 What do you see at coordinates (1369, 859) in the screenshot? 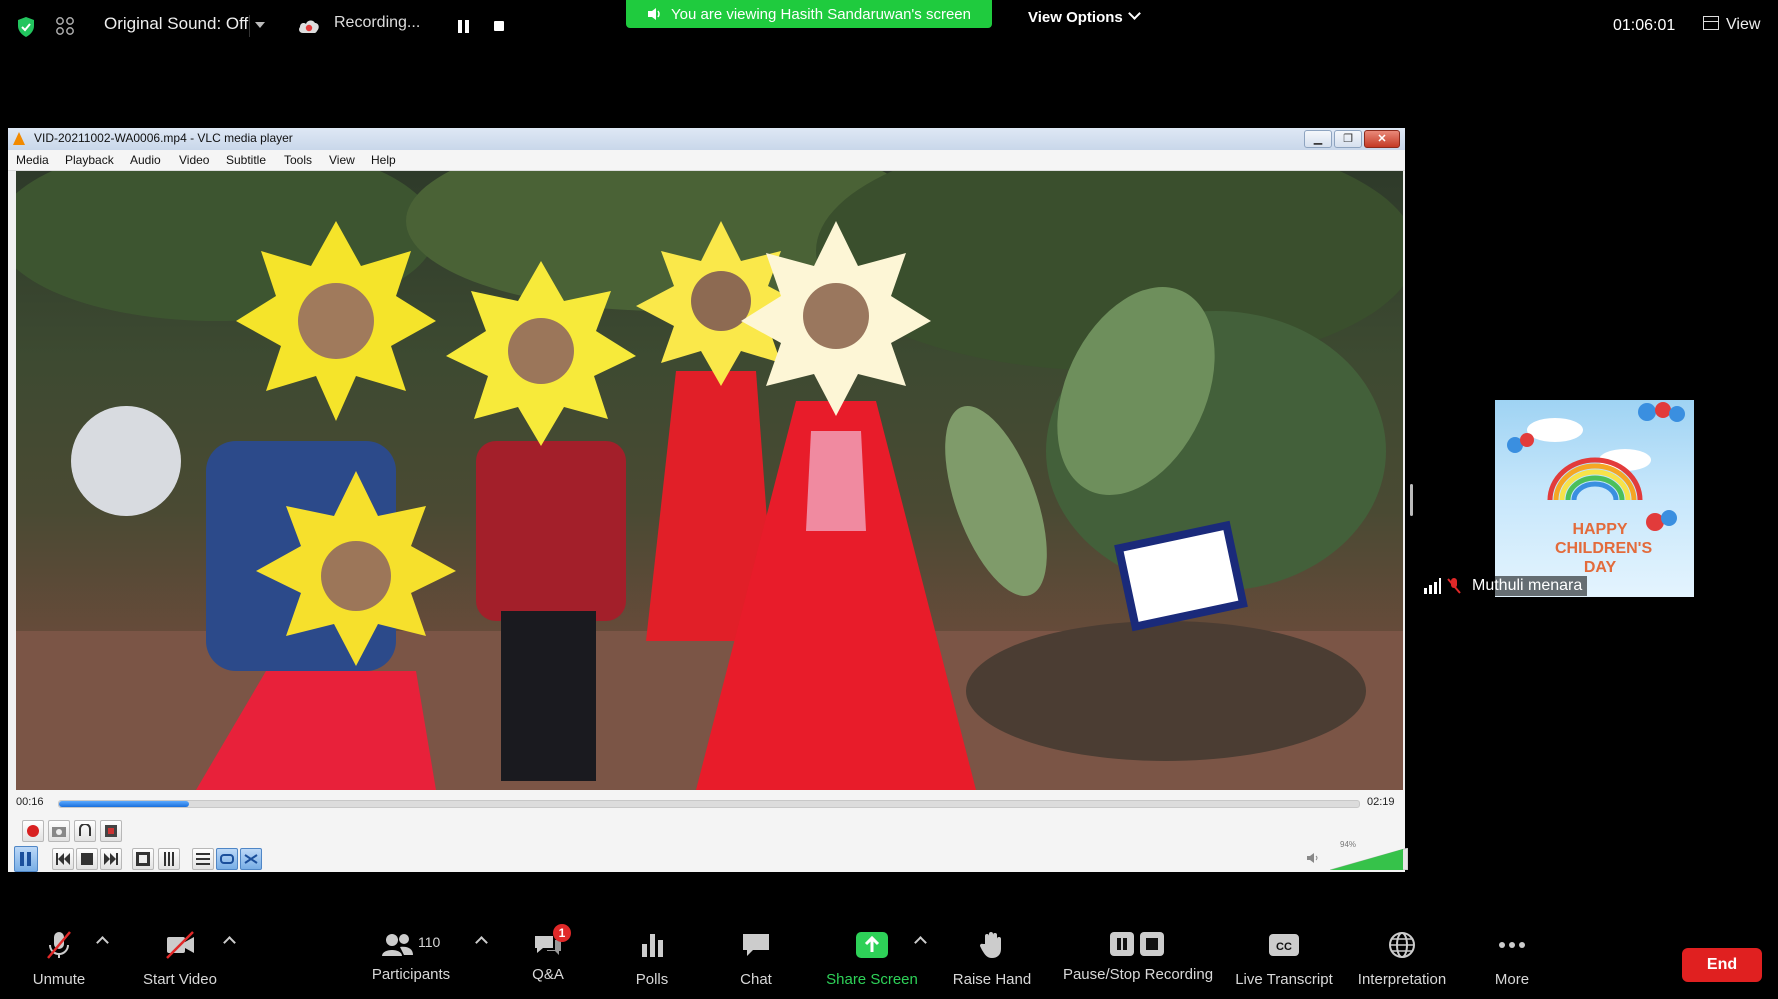
I see `volume-slider` at bounding box center [1369, 859].